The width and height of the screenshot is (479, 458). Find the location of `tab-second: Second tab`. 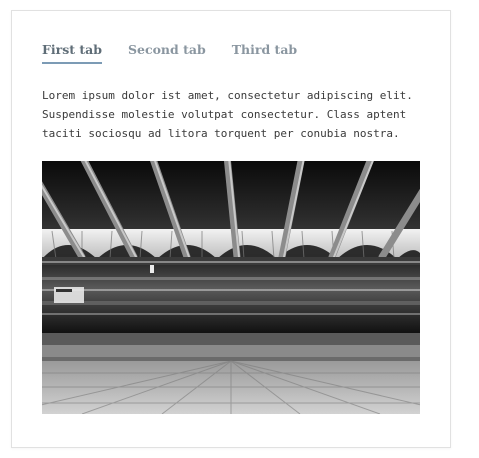

tab-second: Second tab is located at coordinates (167, 53).